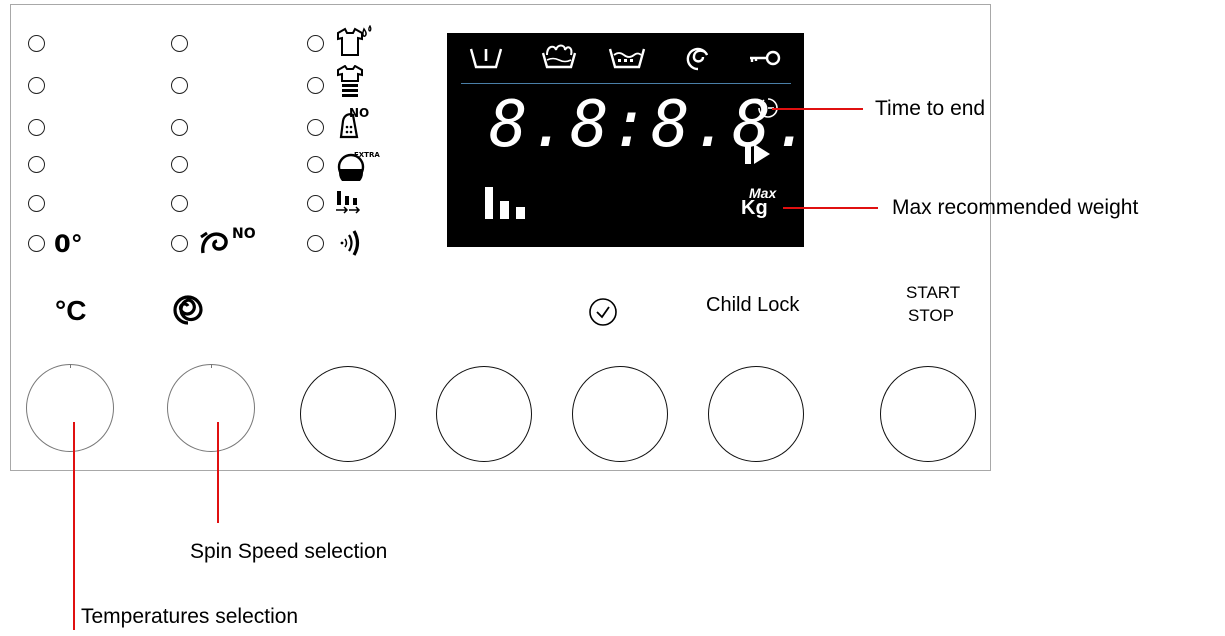 Image resolution: width=1225 pixels, height=636 pixels. What do you see at coordinates (289, 551) in the screenshot?
I see `spin-speed-annotation: Spin Speed selection` at bounding box center [289, 551].